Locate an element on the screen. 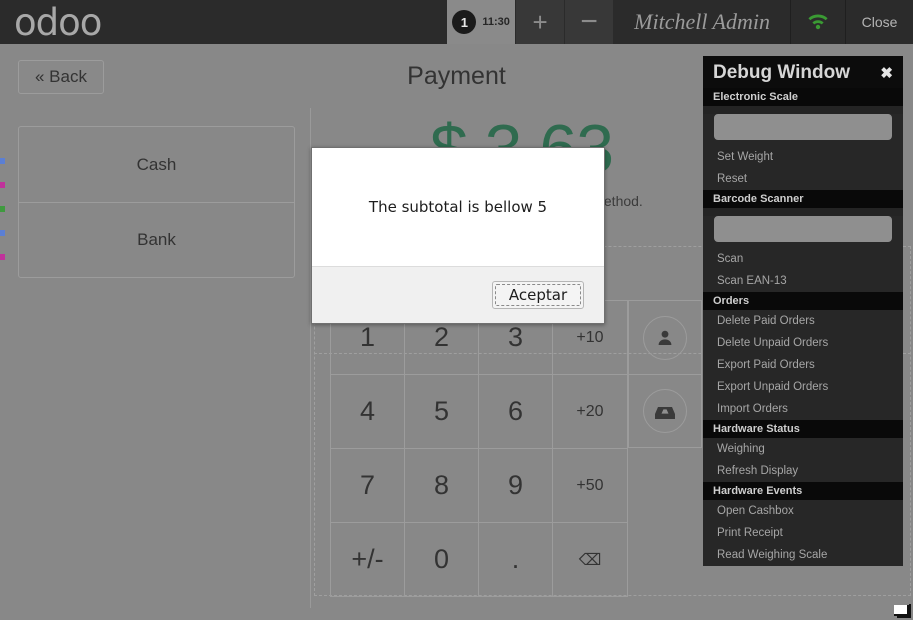  alert-body: The subtotal is bellow 5 is located at coordinates (458, 207).